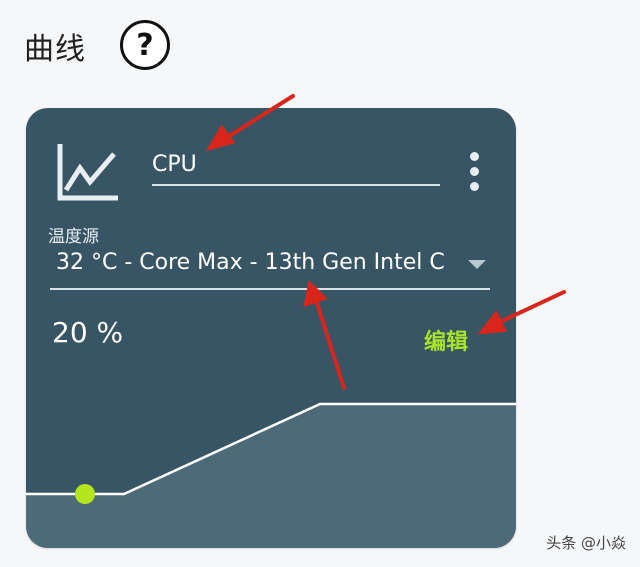  I want to click on help-icon: ?, so click(145, 45).